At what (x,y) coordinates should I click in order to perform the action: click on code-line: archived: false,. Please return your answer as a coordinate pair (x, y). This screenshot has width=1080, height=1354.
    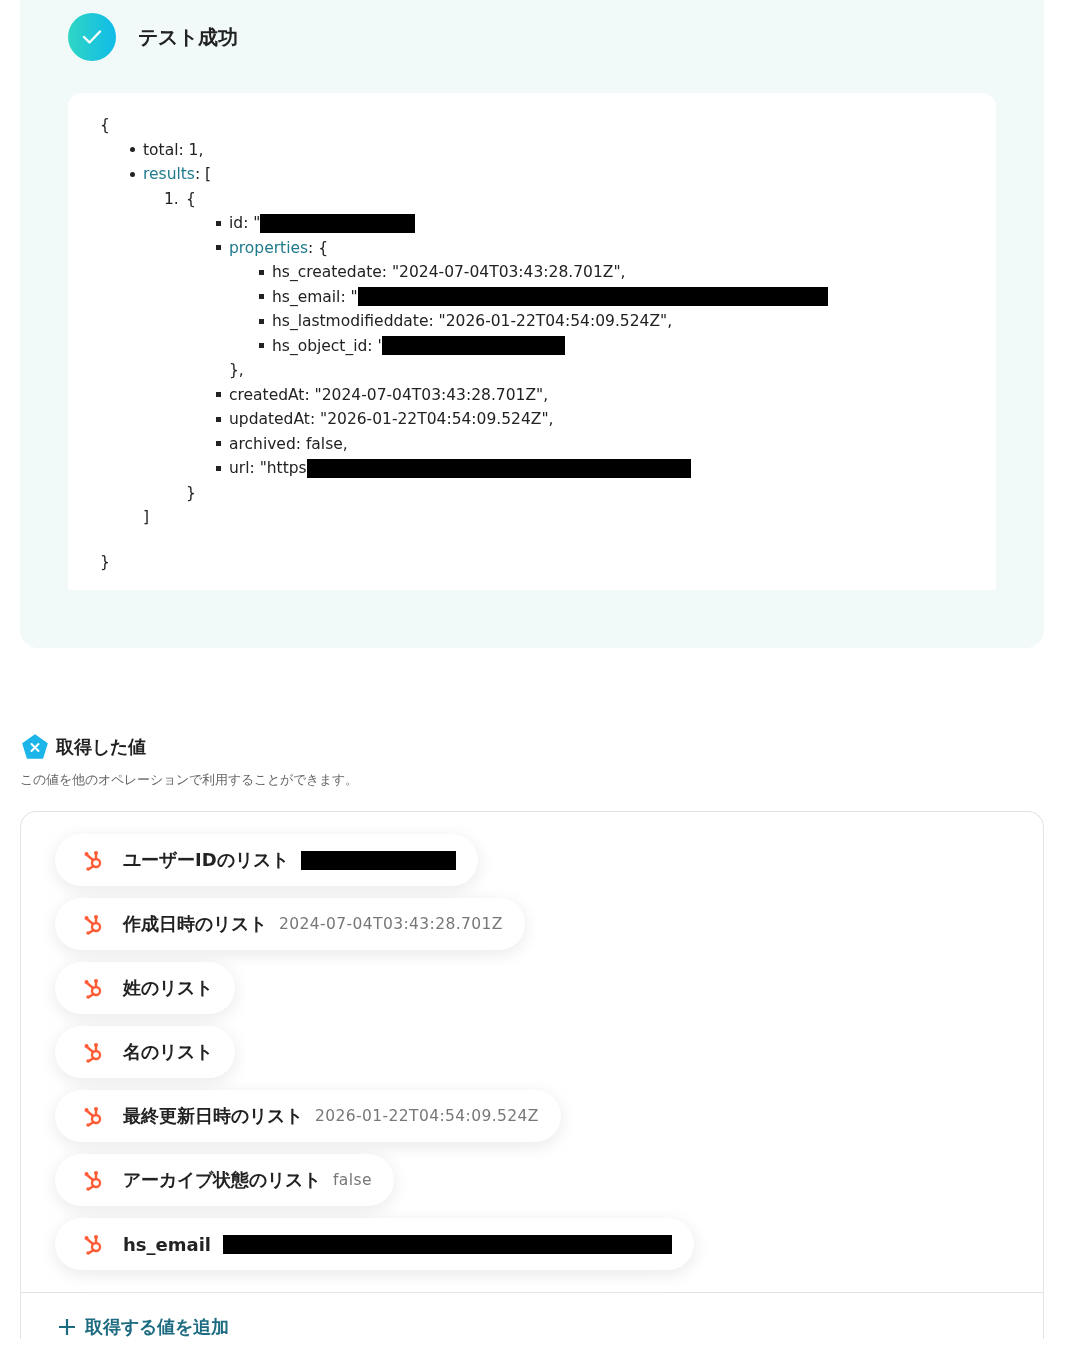
    Looking at the image, I should click on (288, 444).